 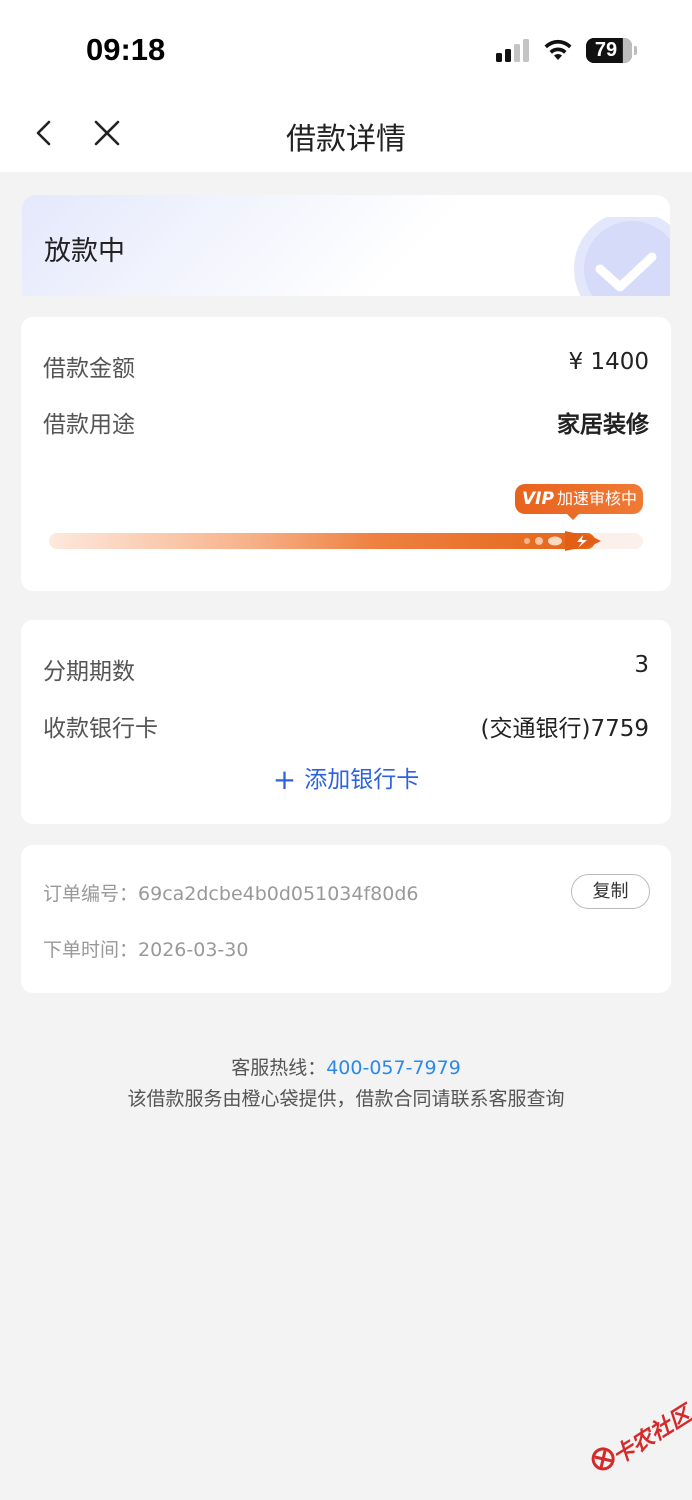 I want to click on hotline-phone-link: 400-057-7979, so click(x=393, y=1068).